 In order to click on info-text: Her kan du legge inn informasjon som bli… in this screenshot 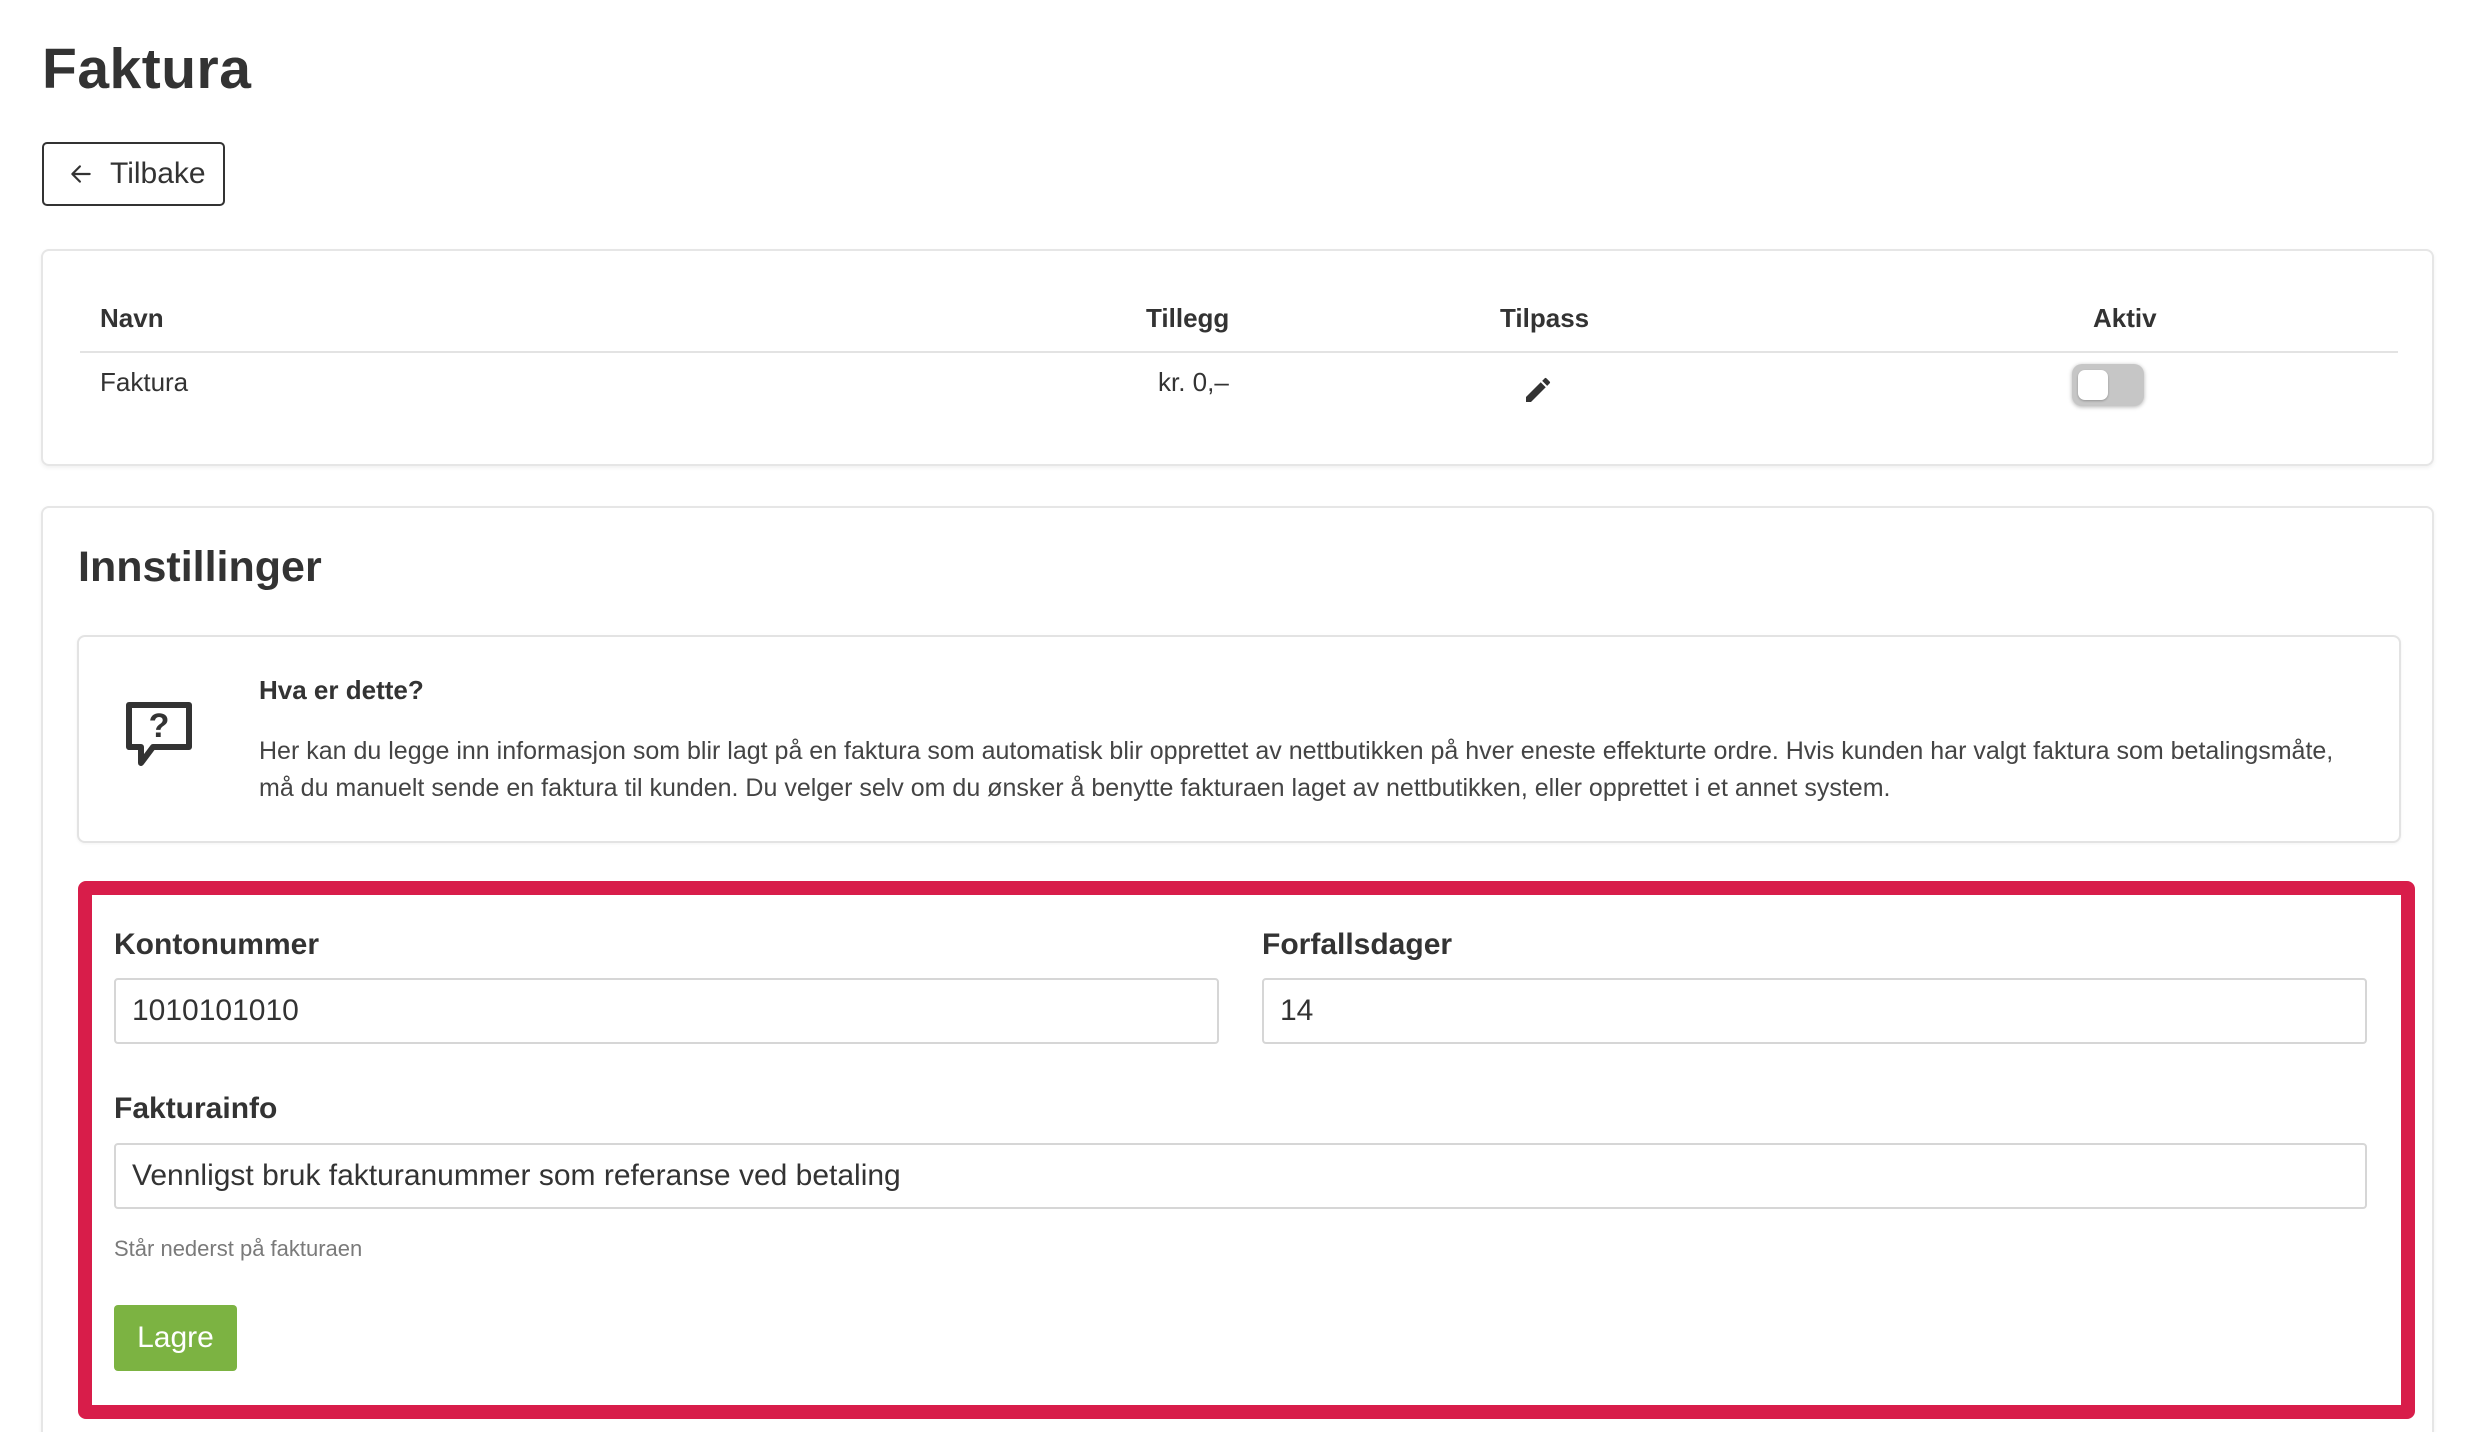, I will do `click(1296, 769)`.